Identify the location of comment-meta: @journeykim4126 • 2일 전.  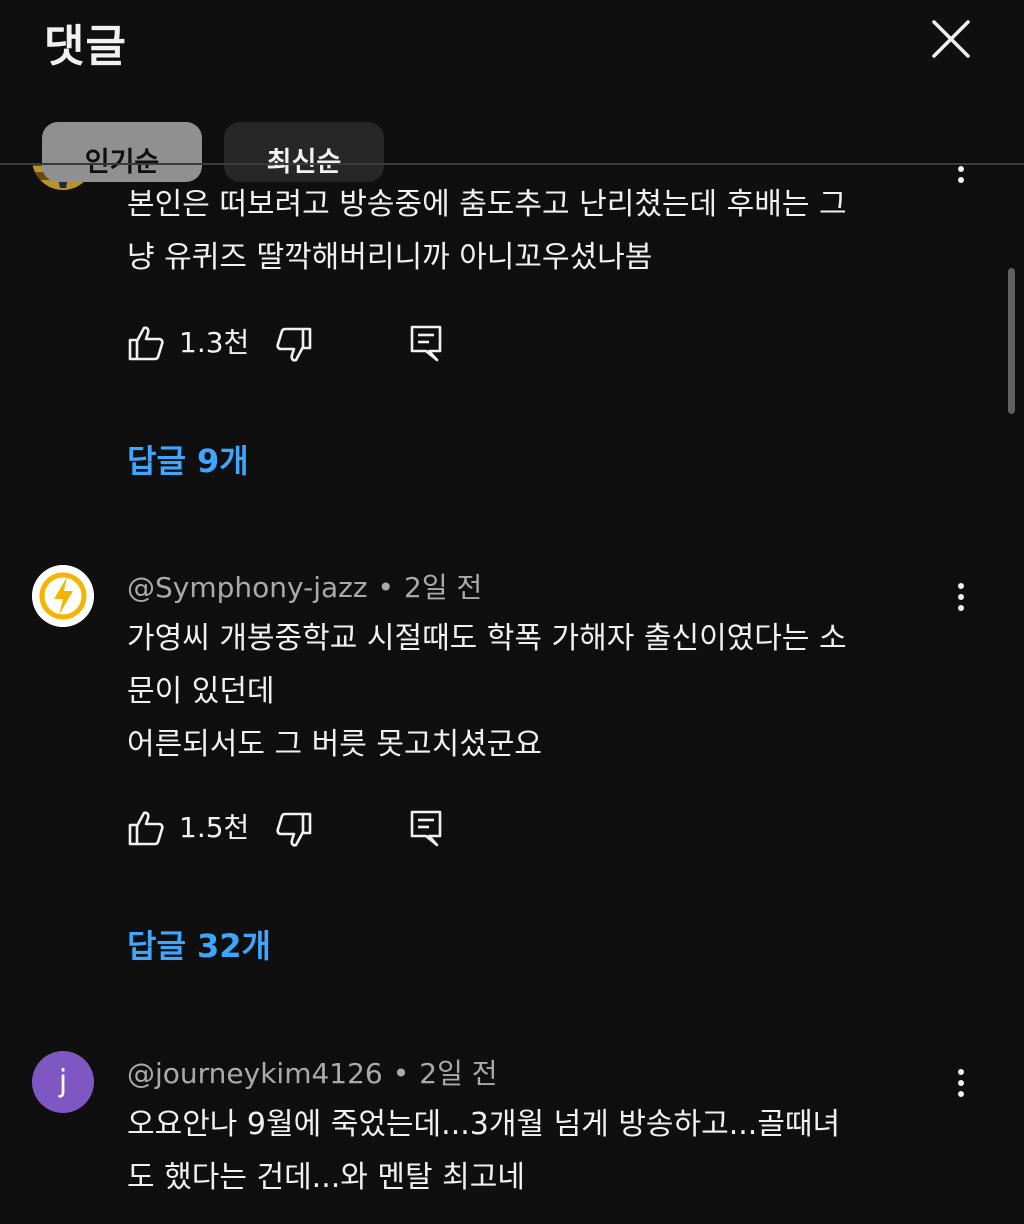
(312, 1073).